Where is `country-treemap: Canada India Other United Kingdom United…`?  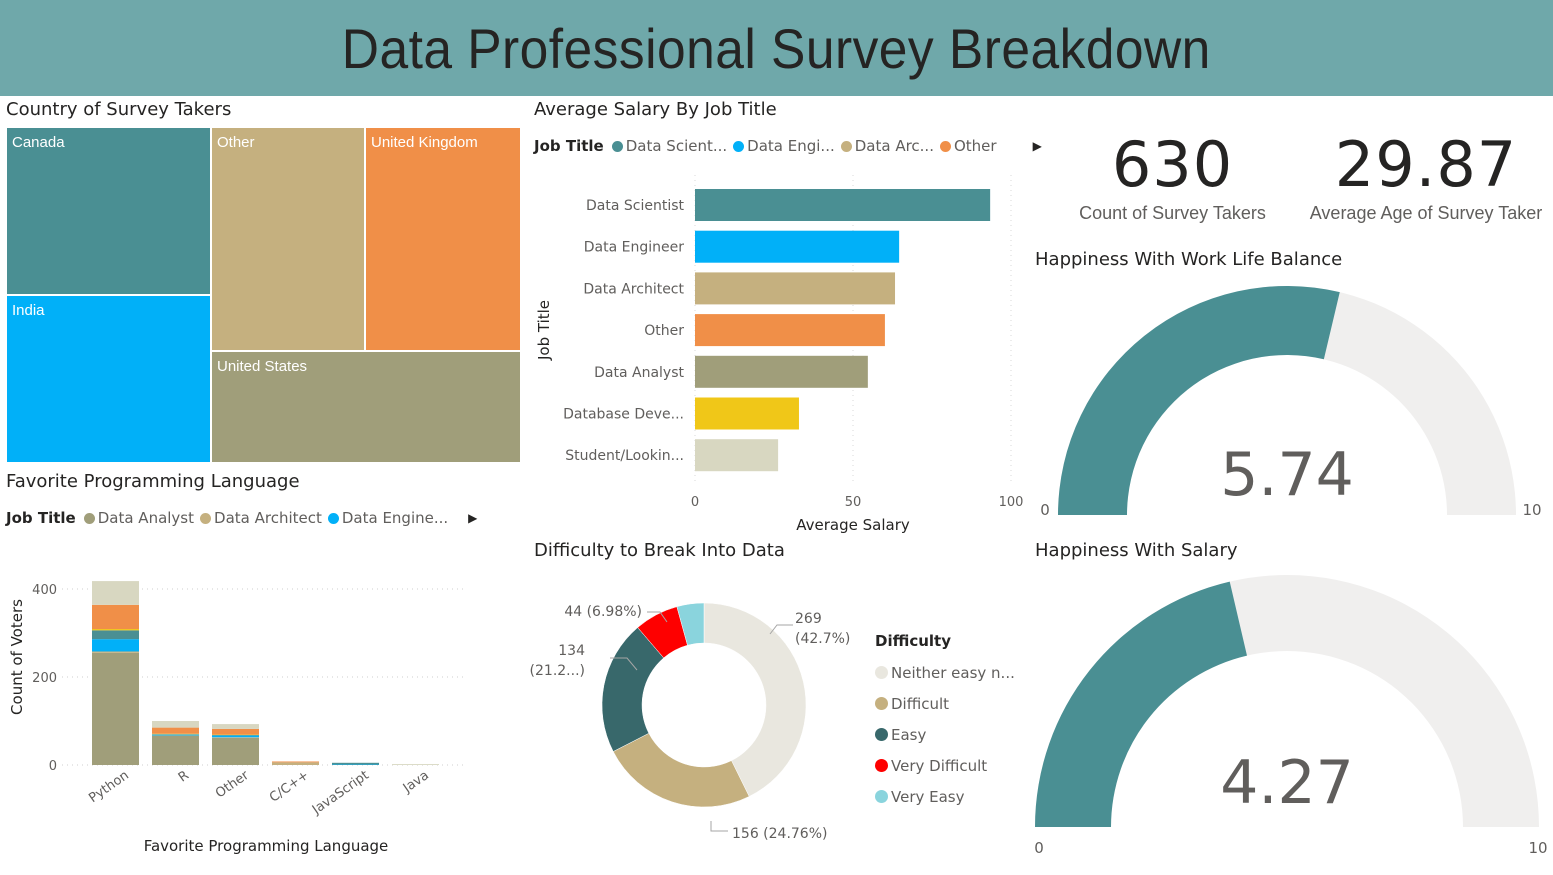 country-treemap: Canada India Other United Kingdom United… is located at coordinates (263, 295).